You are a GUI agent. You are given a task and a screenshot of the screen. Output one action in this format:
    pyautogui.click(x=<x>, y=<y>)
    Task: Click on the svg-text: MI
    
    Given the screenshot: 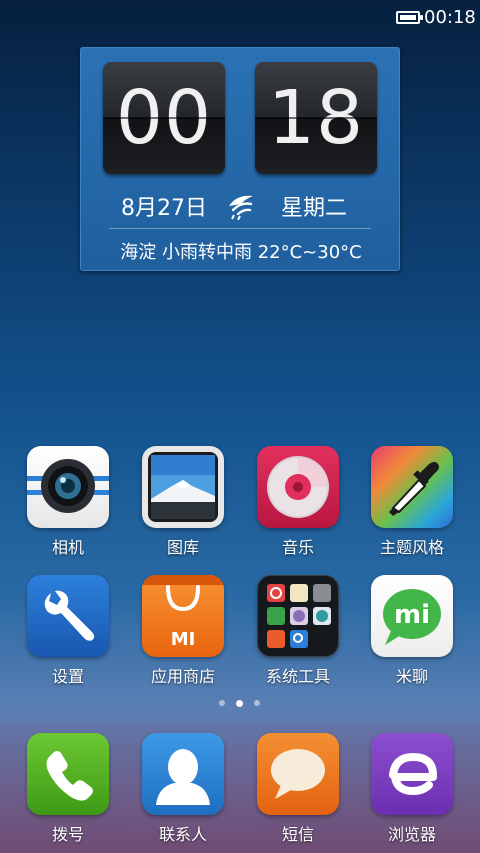 What is the action you would take?
    pyautogui.click(x=183, y=639)
    